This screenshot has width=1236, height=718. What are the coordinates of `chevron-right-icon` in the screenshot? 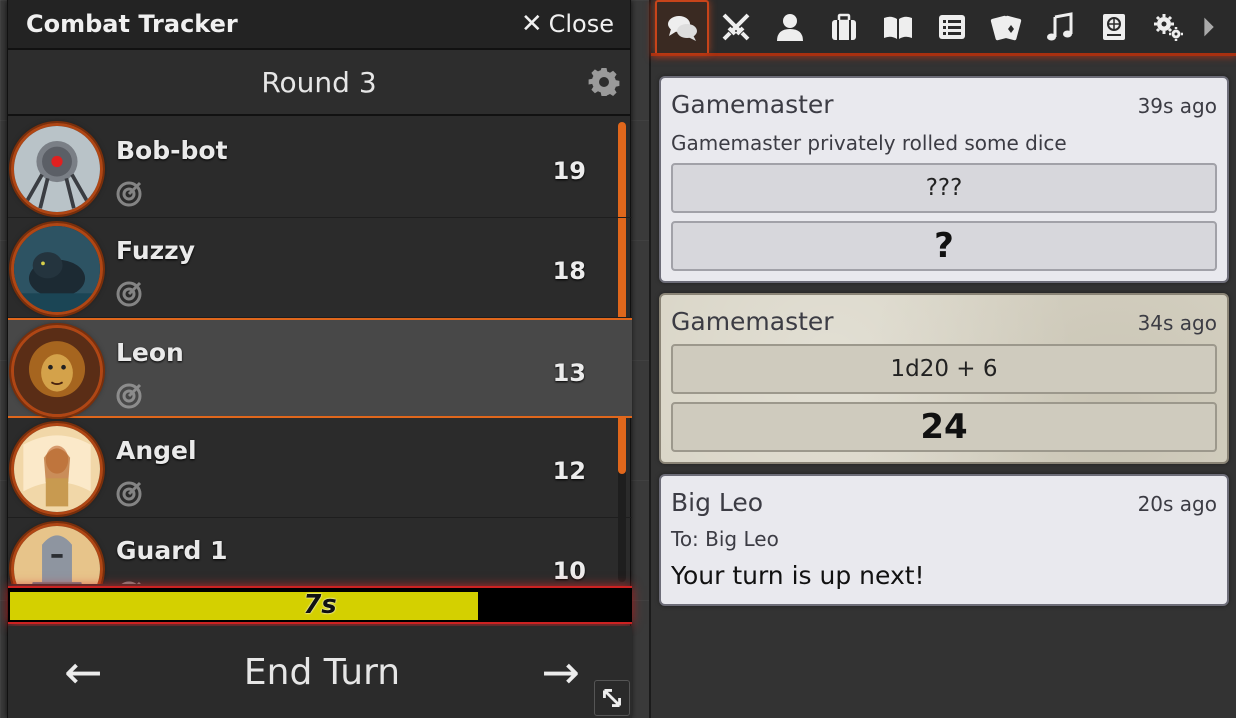 It's located at (1209, 26).